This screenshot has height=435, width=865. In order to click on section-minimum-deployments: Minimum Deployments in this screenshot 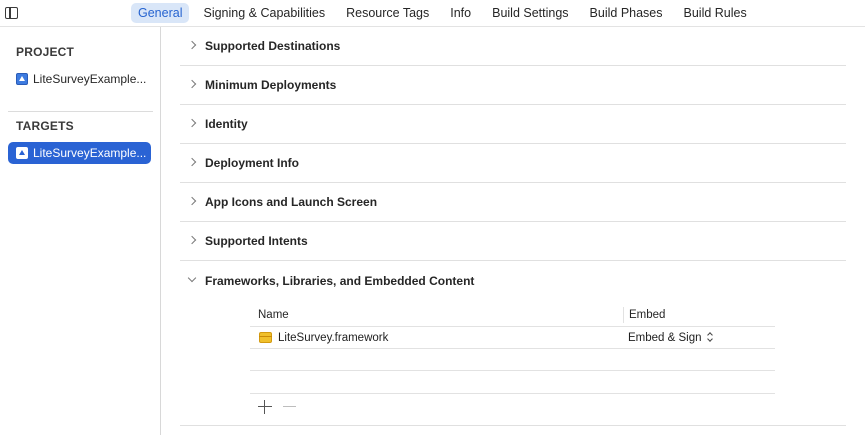, I will do `click(513, 85)`.